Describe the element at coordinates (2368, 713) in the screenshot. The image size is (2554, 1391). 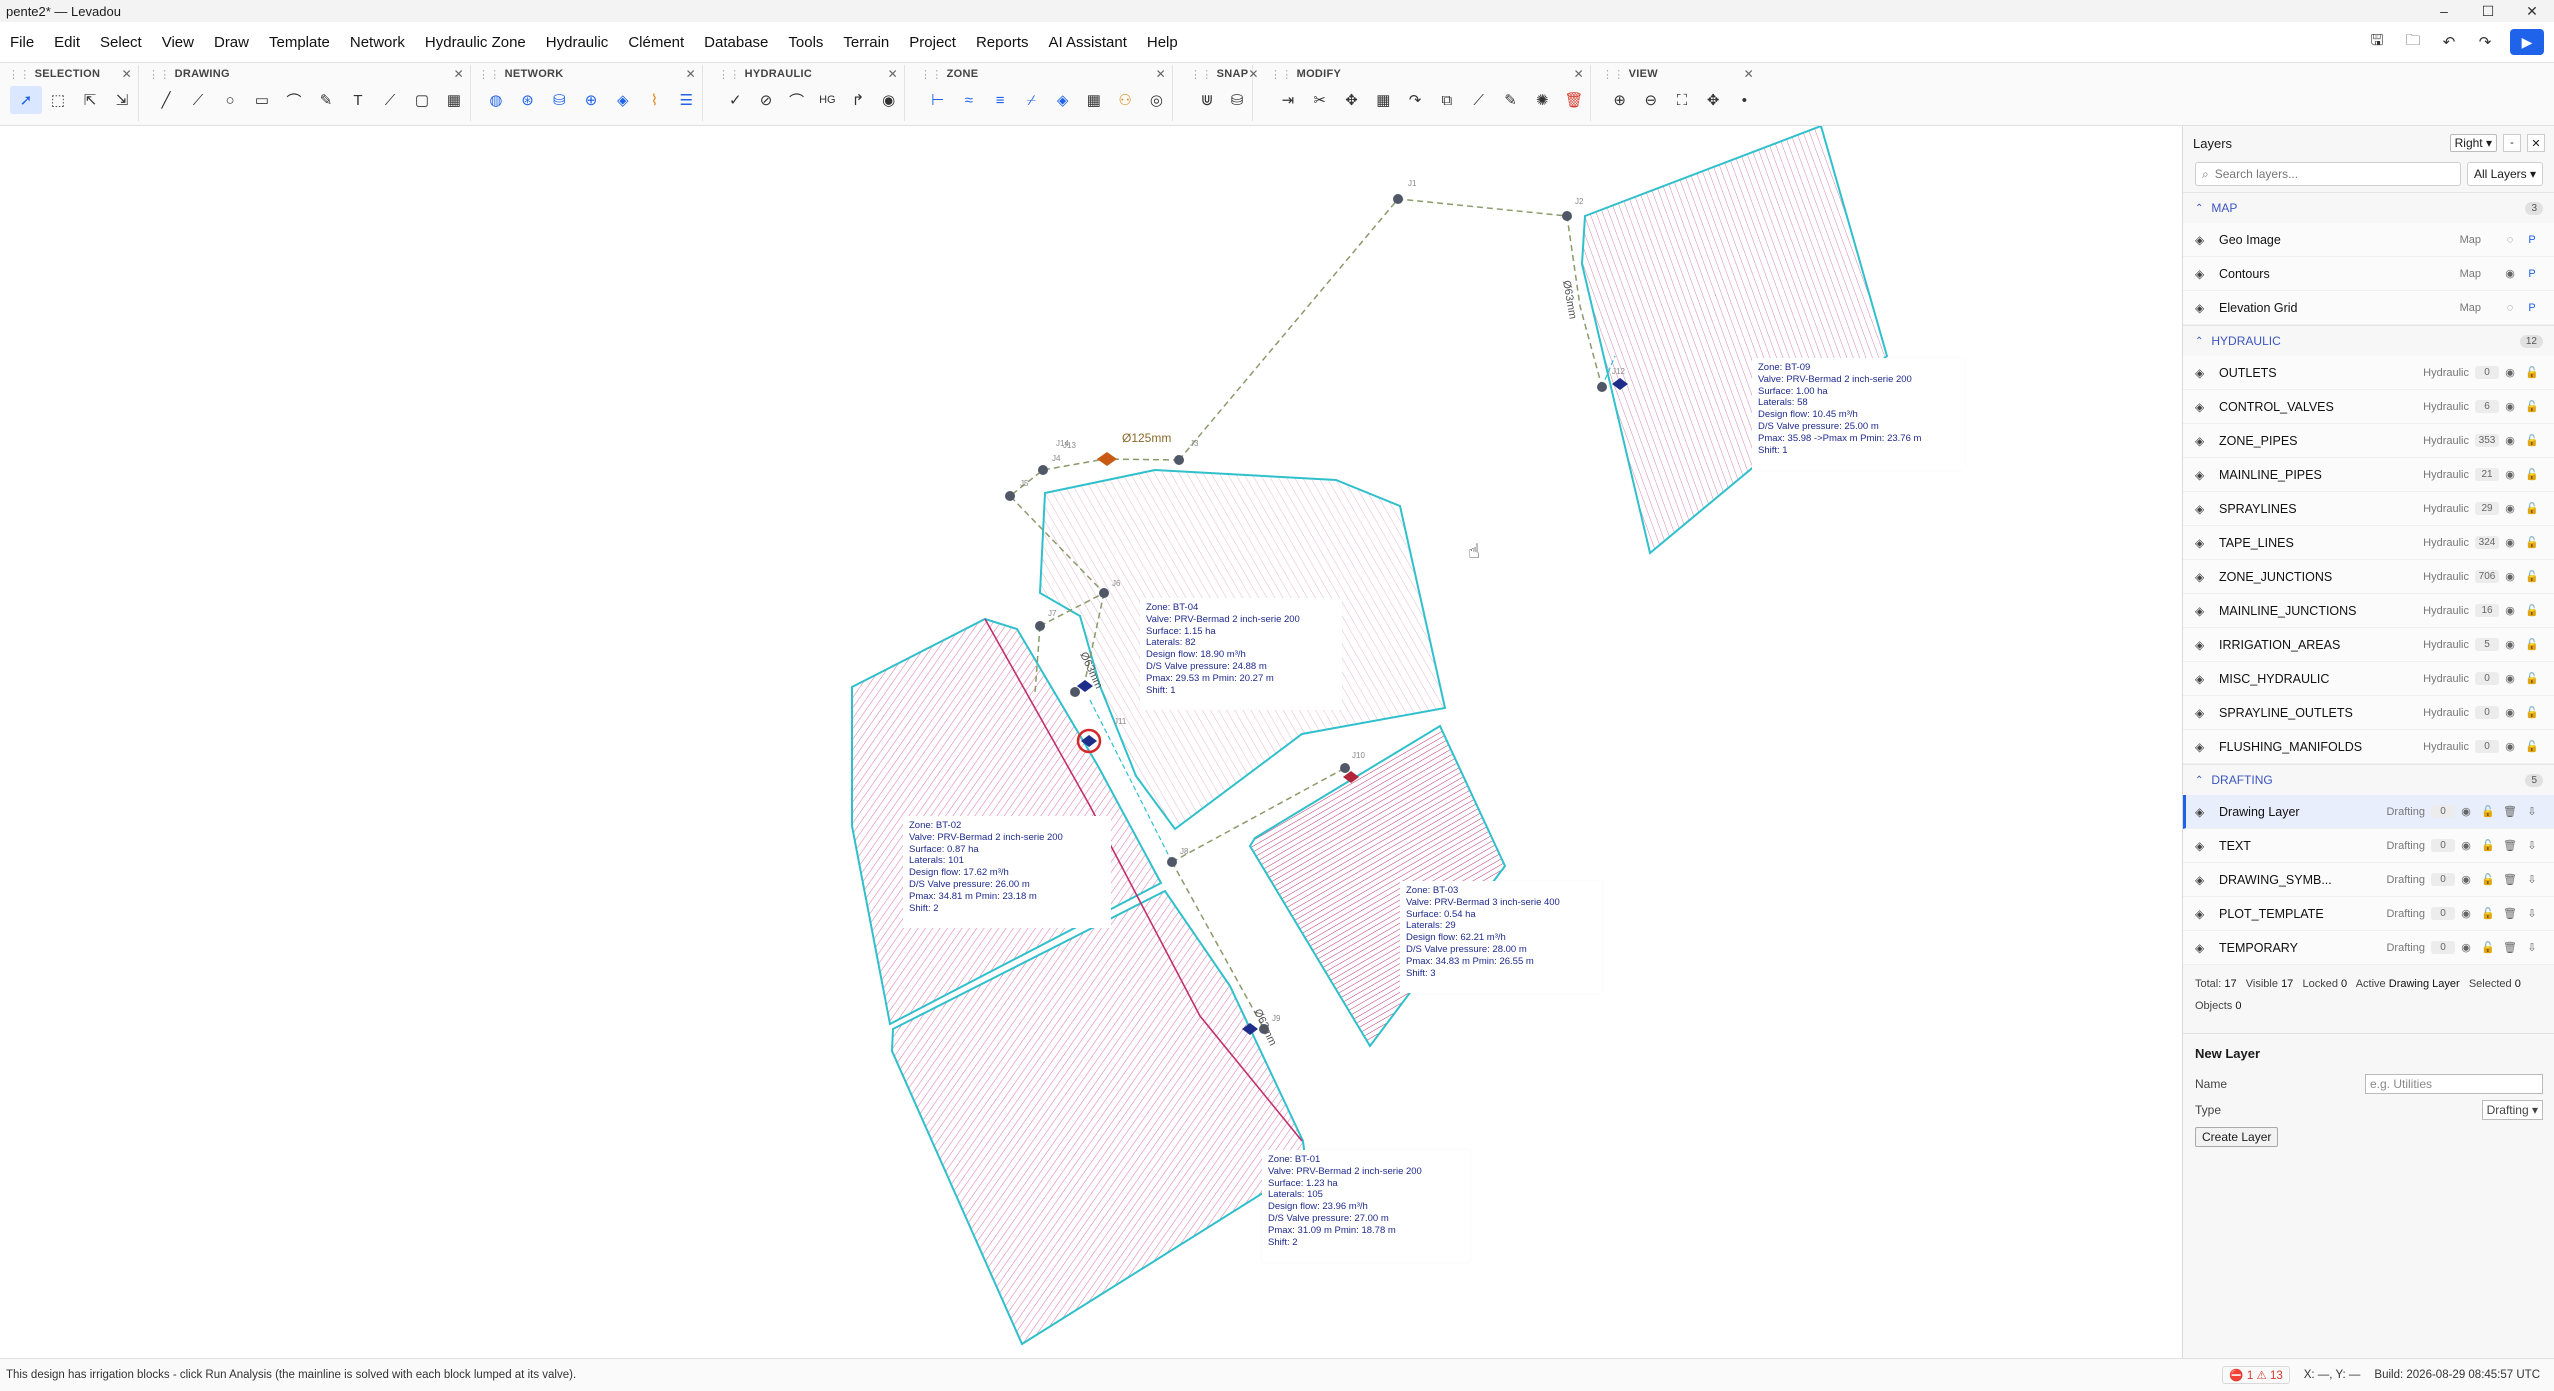
I see `layer-row: ◈ SPRAYLINE_OUTLETS Hydraulic 0 ◉ 🔓` at that location.